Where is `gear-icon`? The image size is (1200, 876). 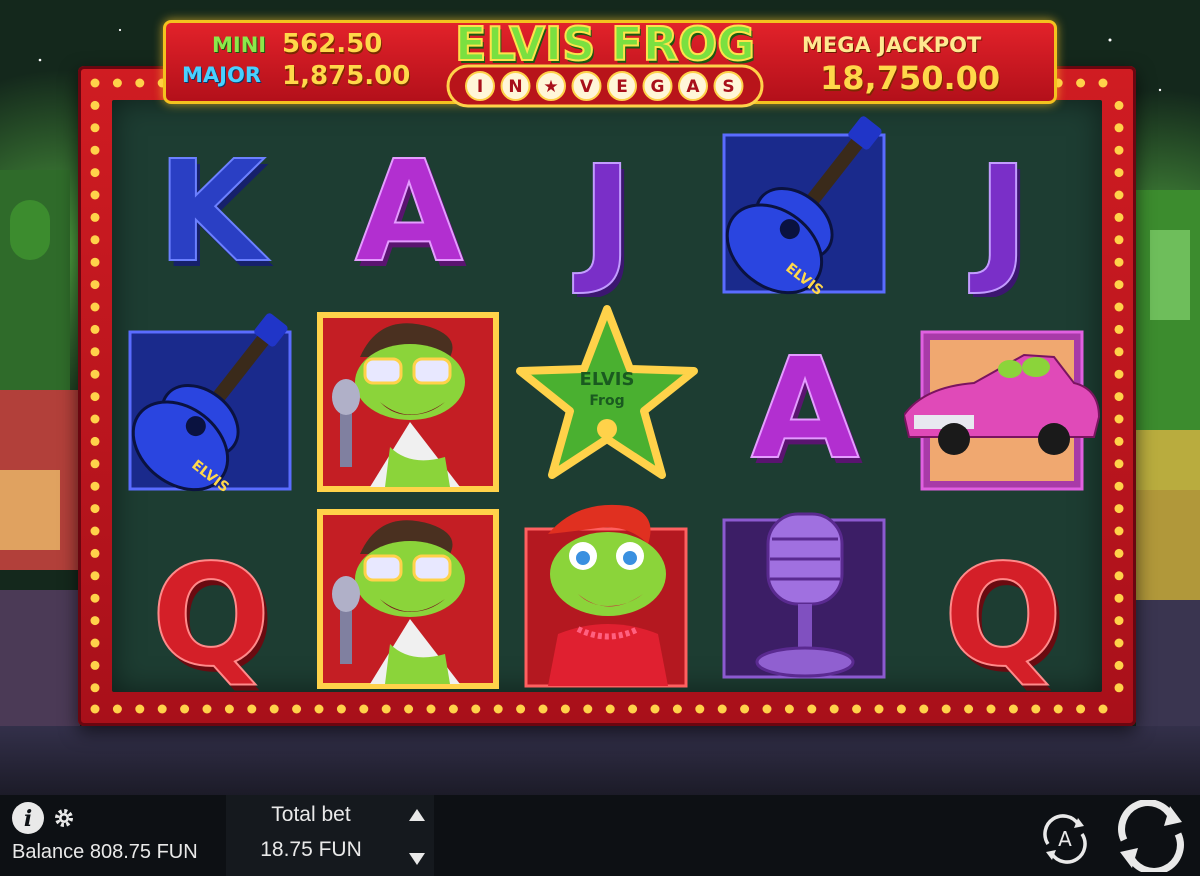 gear-icon is located at coordinates (64, 818).